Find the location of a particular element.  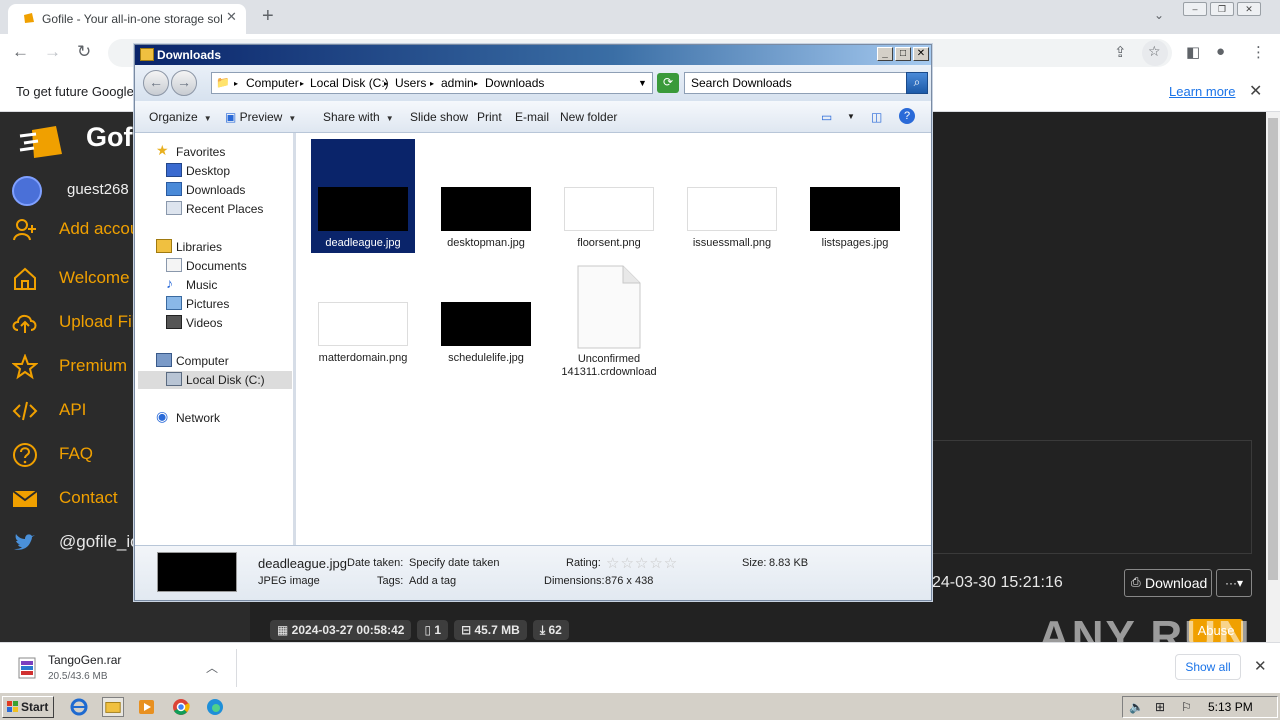

file-item: desktopman.jpg is located at coordinates (486, 196).